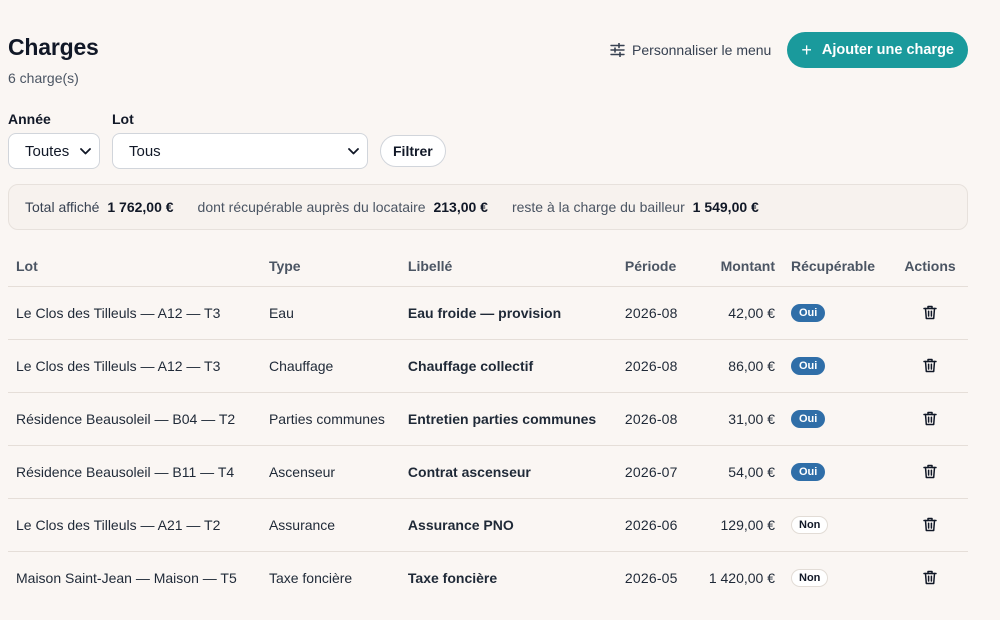 This screenshot has width=1000, height=620. What do you see at coordinates (240, 151) in the screenshot?
I see `lot-select: Tous` at bounding box center [240, 151].